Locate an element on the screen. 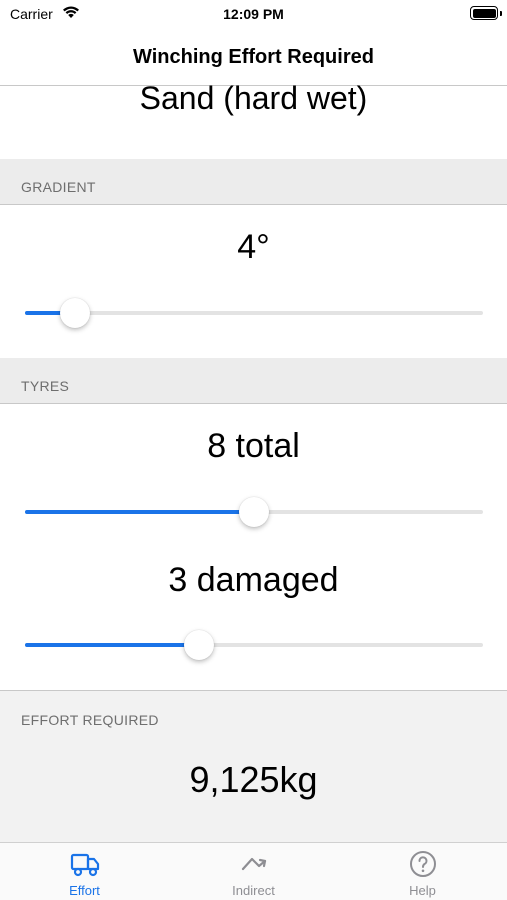 The height and width of the screenshot is (900, 507). tab-effort: Effort is located at coordinates (84, 871).